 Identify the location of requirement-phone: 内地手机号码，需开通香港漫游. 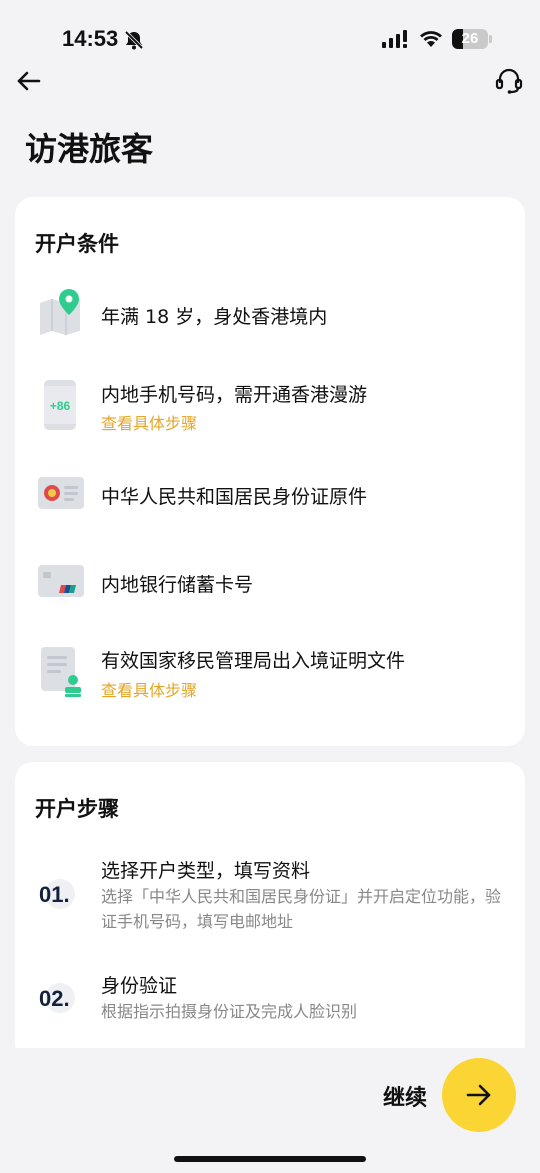
(234, 395).